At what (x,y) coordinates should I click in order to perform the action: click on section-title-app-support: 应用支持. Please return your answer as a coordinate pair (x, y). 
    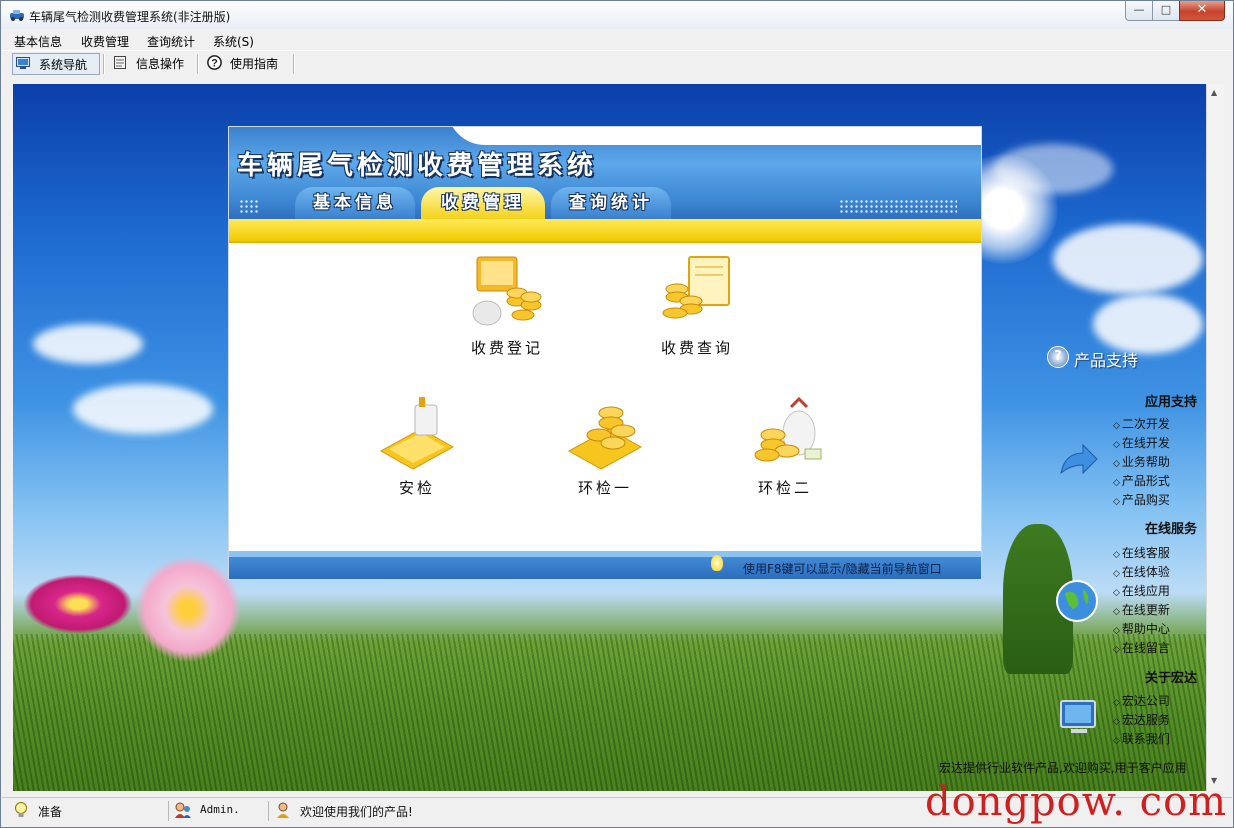
    Looking at the image, I should click on (1171, 402).